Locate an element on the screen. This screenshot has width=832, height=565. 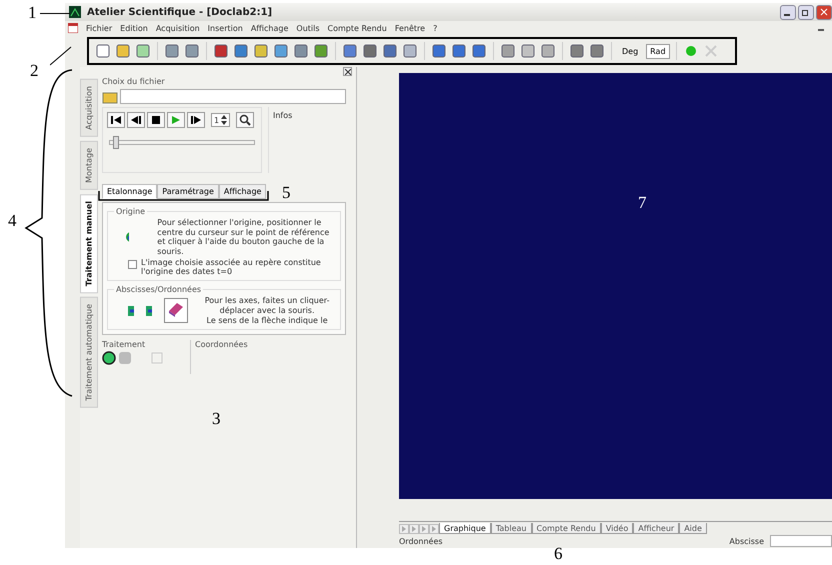
restore-icon is located at coordinates (806, 12).